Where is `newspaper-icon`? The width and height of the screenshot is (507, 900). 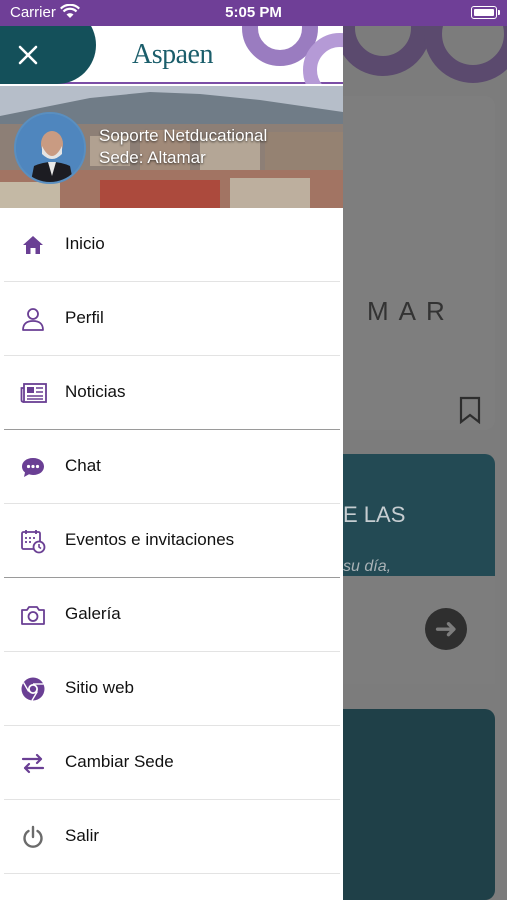 newspaper-icon is located at coordinates (33, 393).